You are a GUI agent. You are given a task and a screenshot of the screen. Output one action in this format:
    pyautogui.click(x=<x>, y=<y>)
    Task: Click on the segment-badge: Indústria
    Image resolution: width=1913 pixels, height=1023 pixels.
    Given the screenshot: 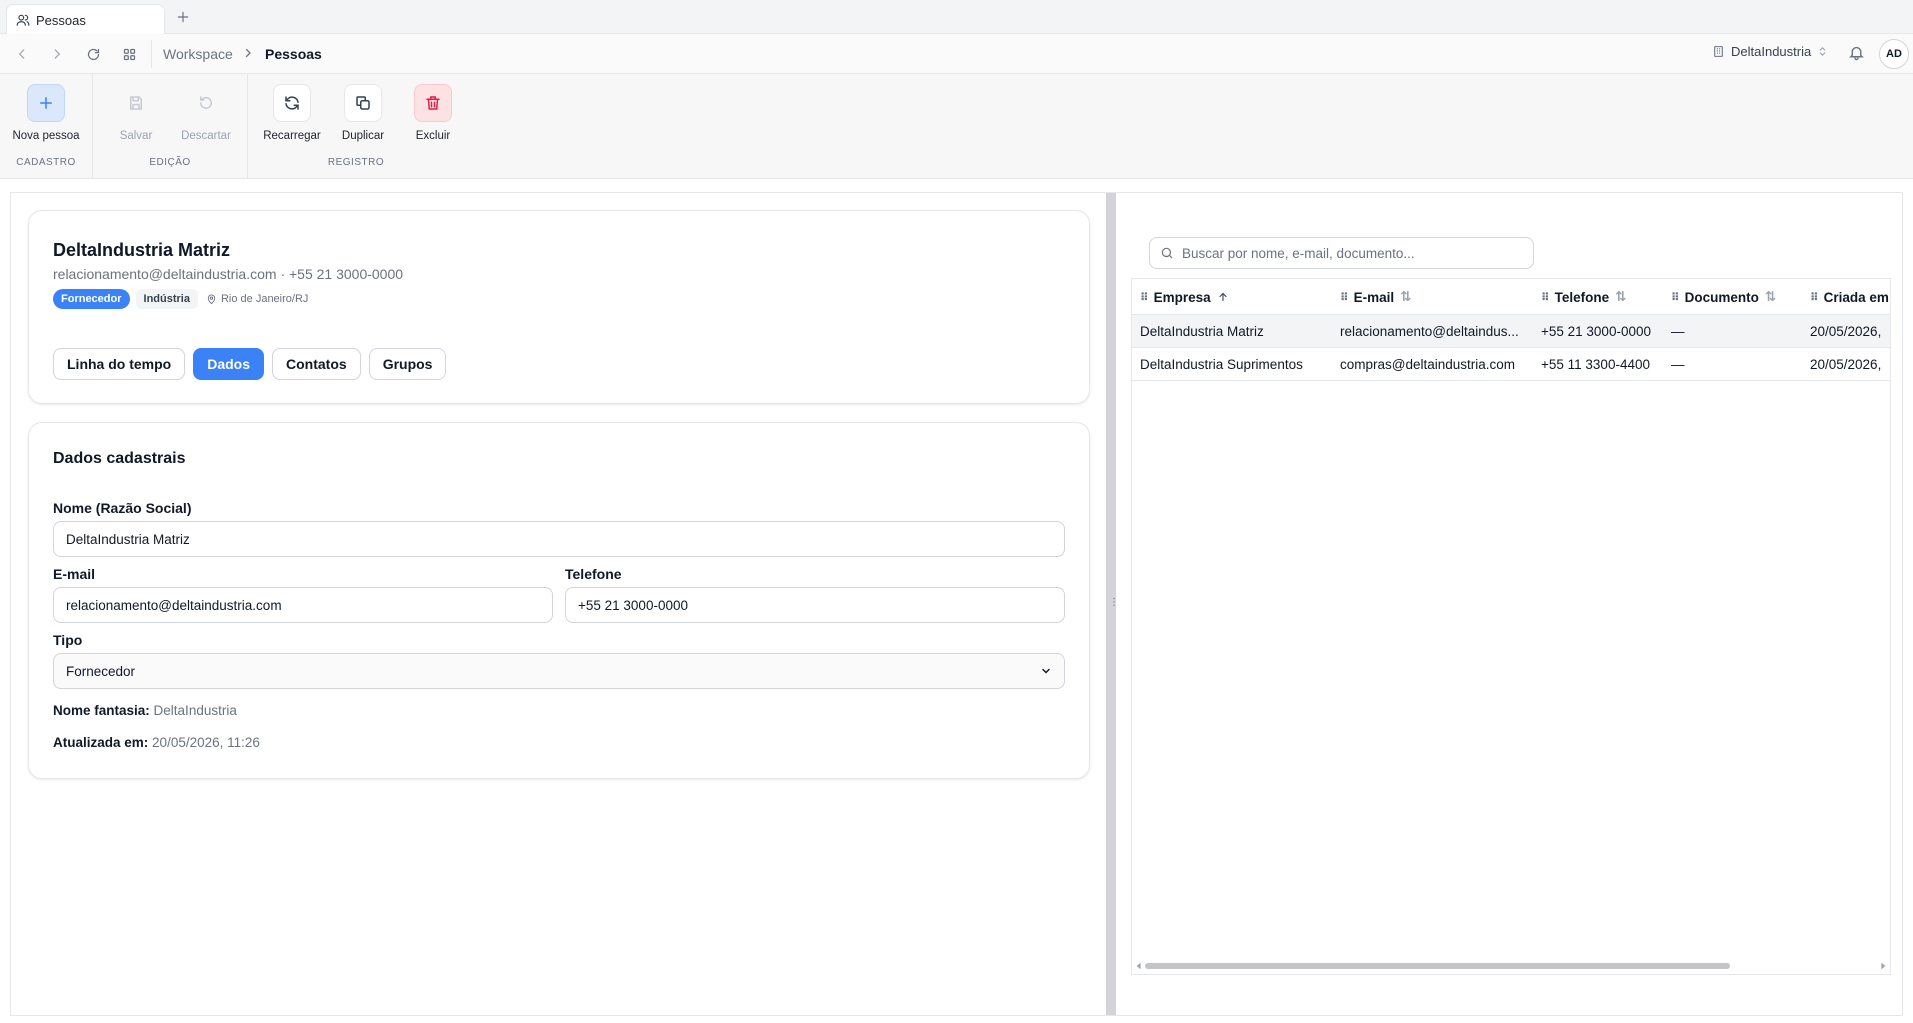 What is the action you would take?
    pyautogui.click(x=166, y=299)
    